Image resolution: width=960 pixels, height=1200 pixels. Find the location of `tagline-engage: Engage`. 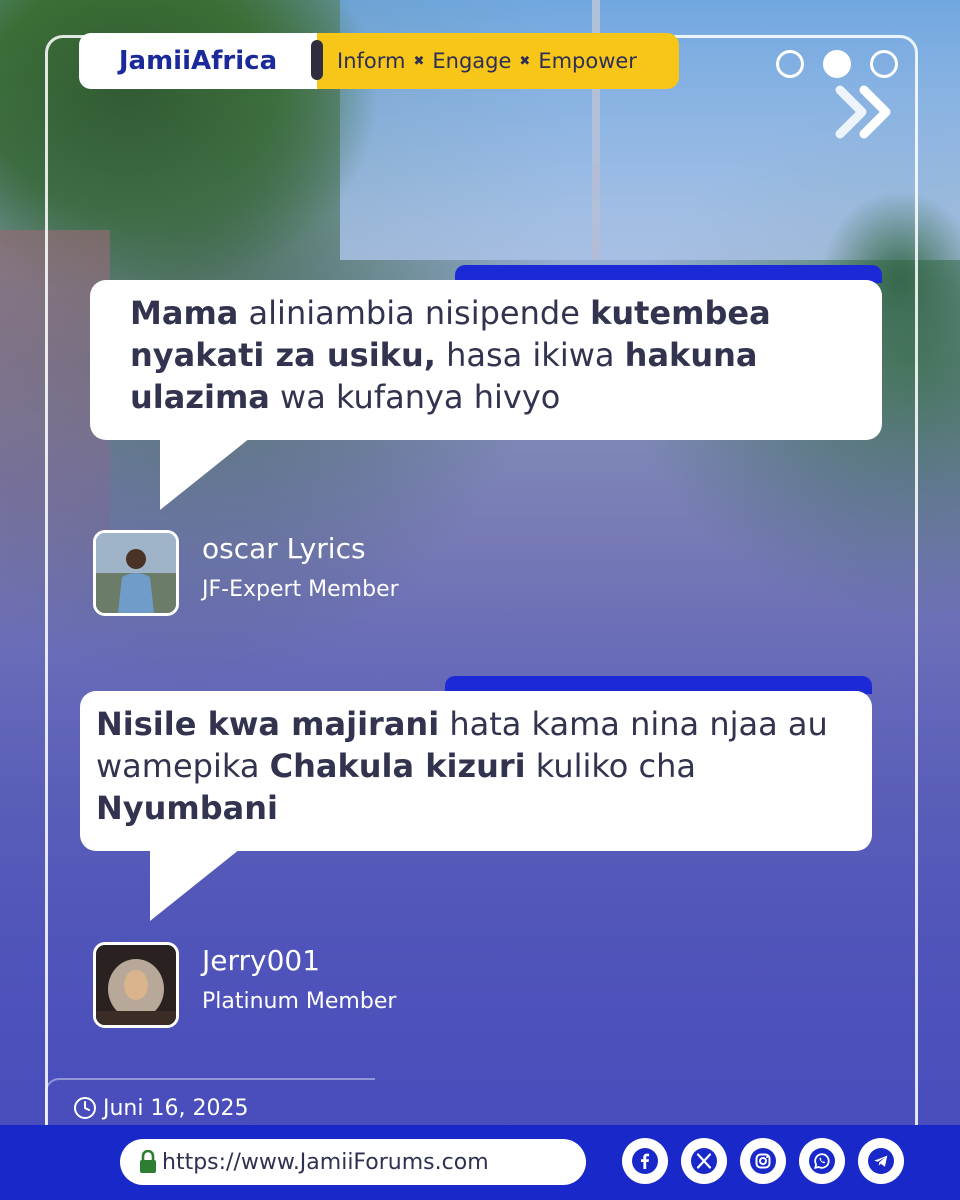

tagline-engage: Engage is located at coordinates (472, 61).